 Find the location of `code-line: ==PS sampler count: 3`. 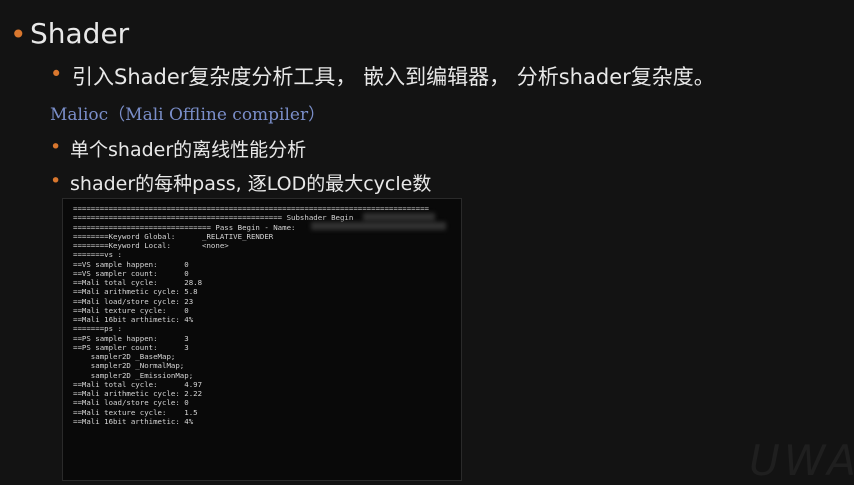

code-line: ==PS sampler count: 3 is located at coordinates (131, 347).